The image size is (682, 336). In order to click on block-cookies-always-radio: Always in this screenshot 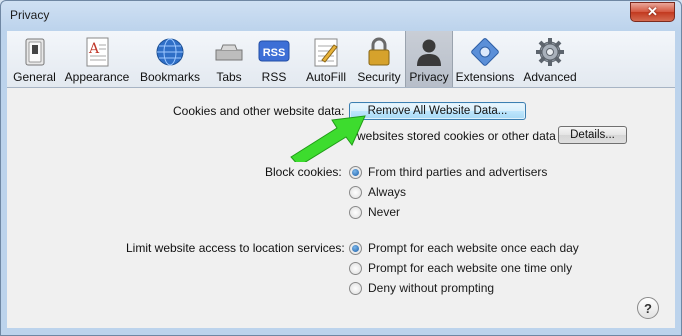, I will do `click(377, 192)`.